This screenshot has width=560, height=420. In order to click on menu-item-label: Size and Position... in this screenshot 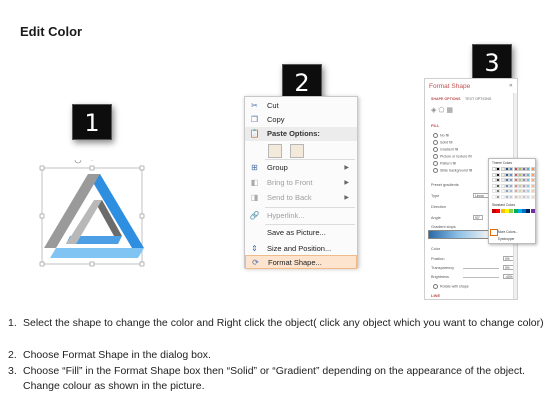, I will do `click(299, 248)`.